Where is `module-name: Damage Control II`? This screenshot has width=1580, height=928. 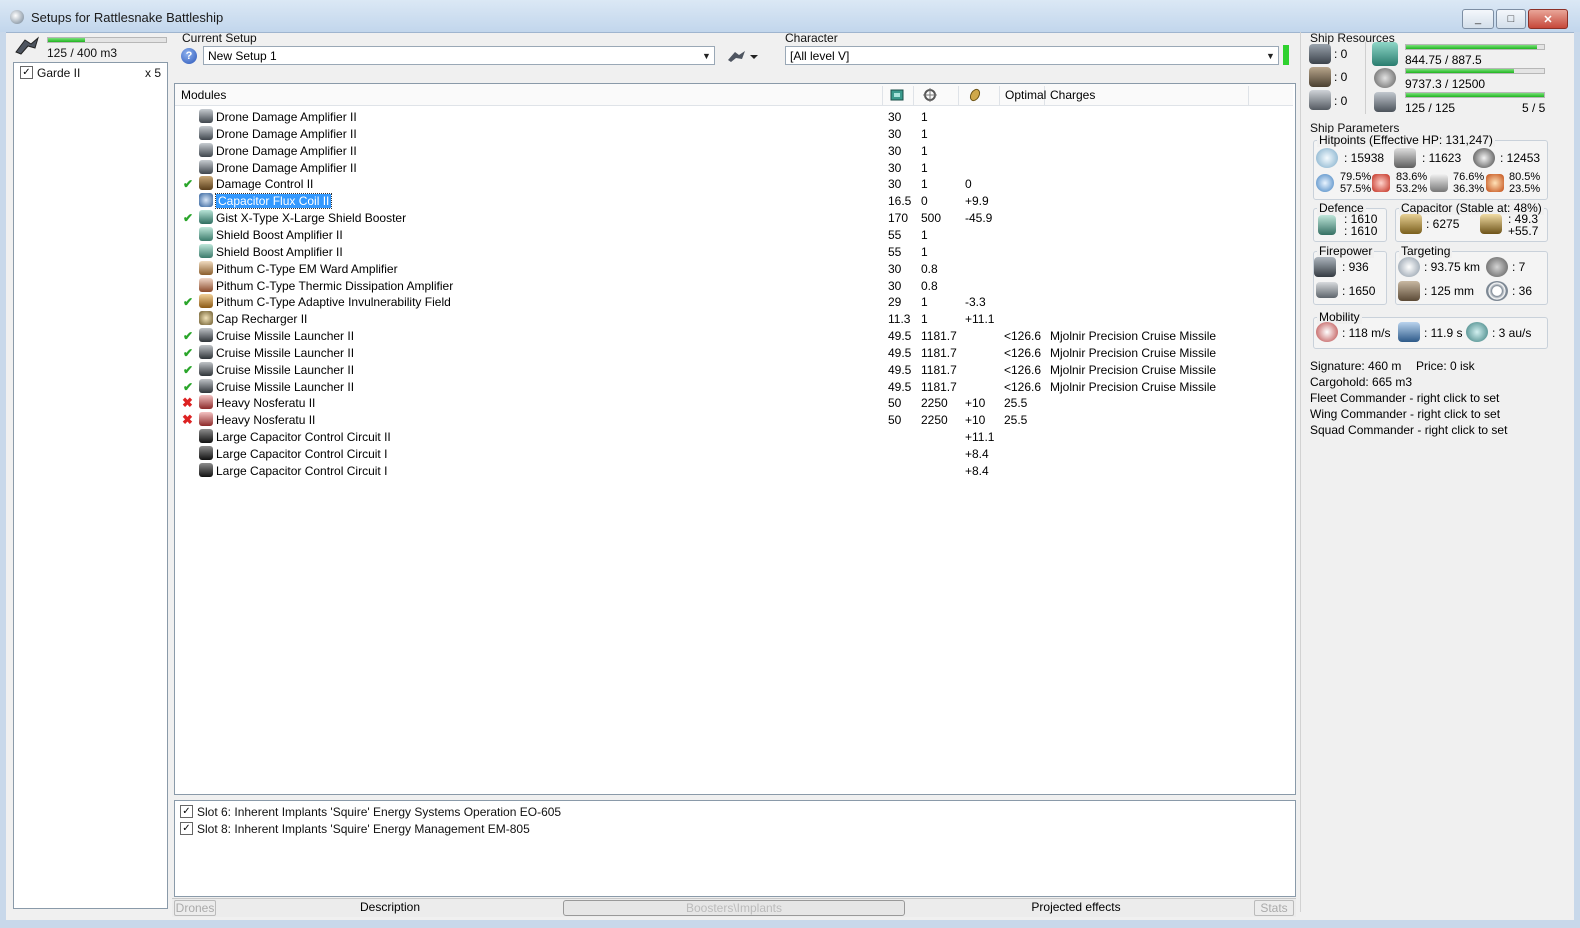 module-name: Damage Control II is located at coordinates (265, 184).